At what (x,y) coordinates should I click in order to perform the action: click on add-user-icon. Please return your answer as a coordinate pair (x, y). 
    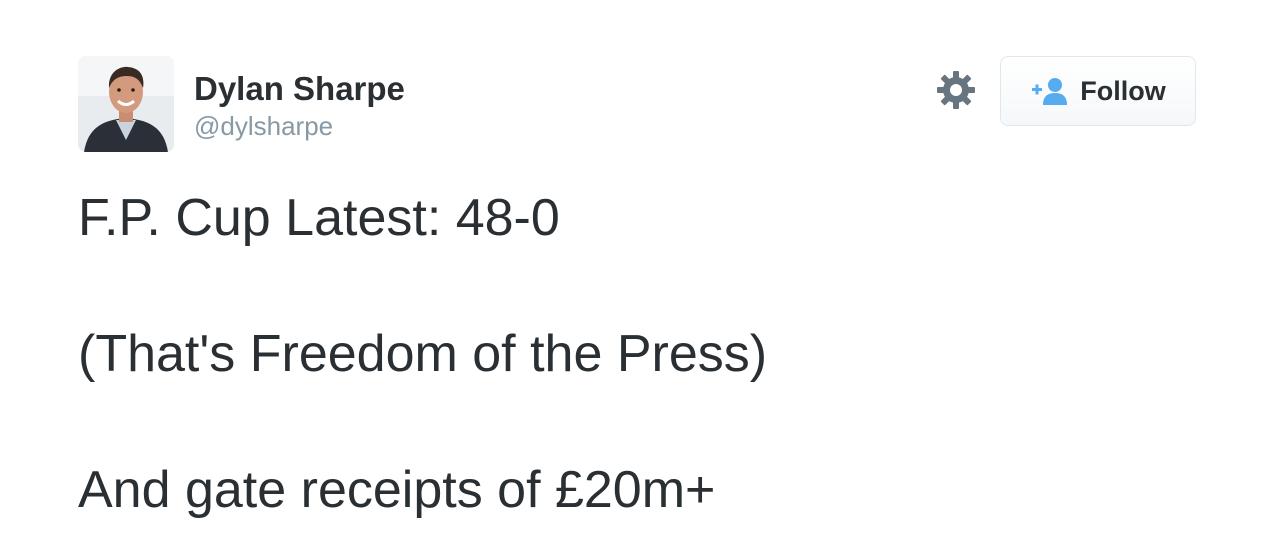
    Looking at the image, I should click on (1050, 91).